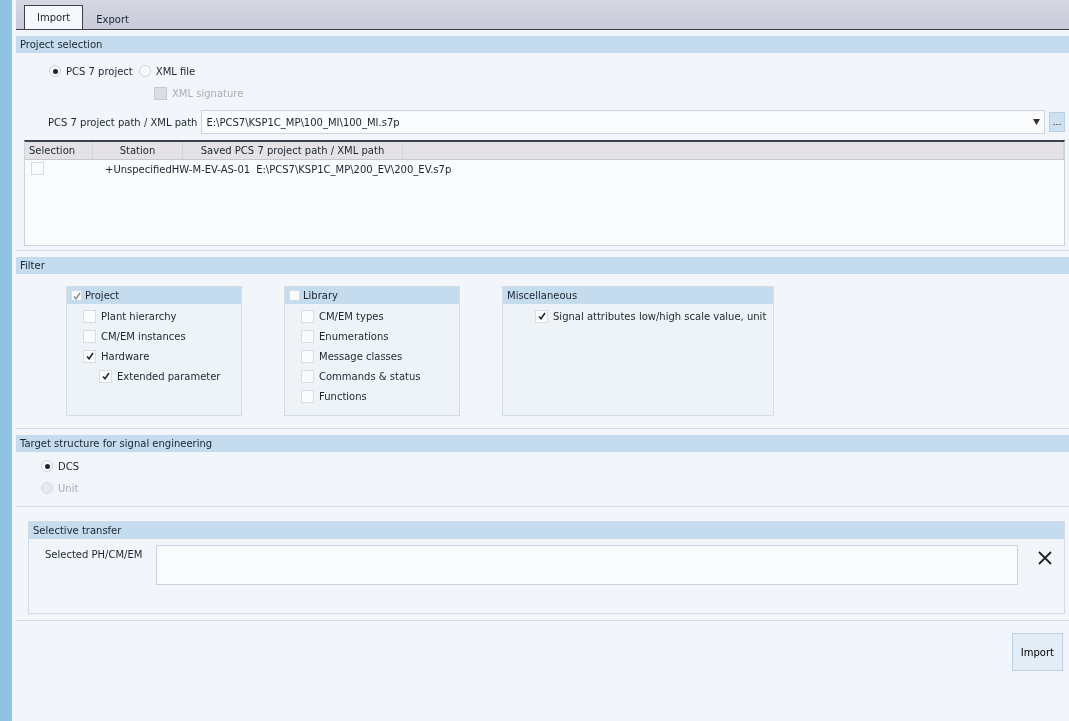 The image size is (1069, 721). I want to click on column-header: Saved PCS 7 project path / XML path, so click(293, 150).